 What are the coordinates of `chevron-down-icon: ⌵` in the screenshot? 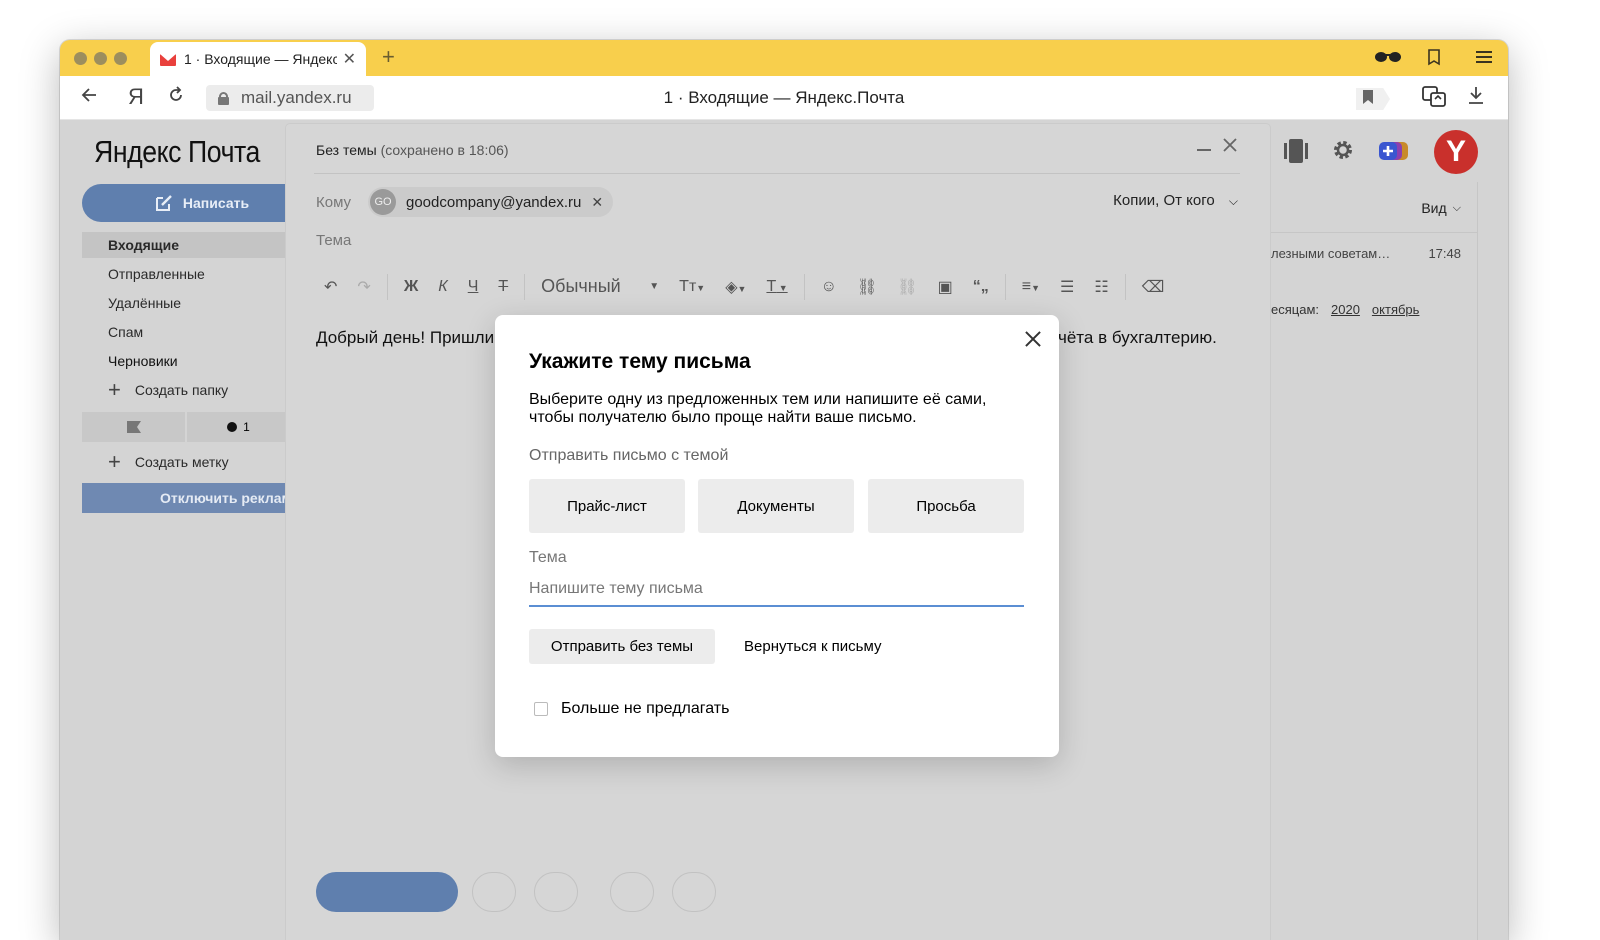 It's located at (1456, 207).